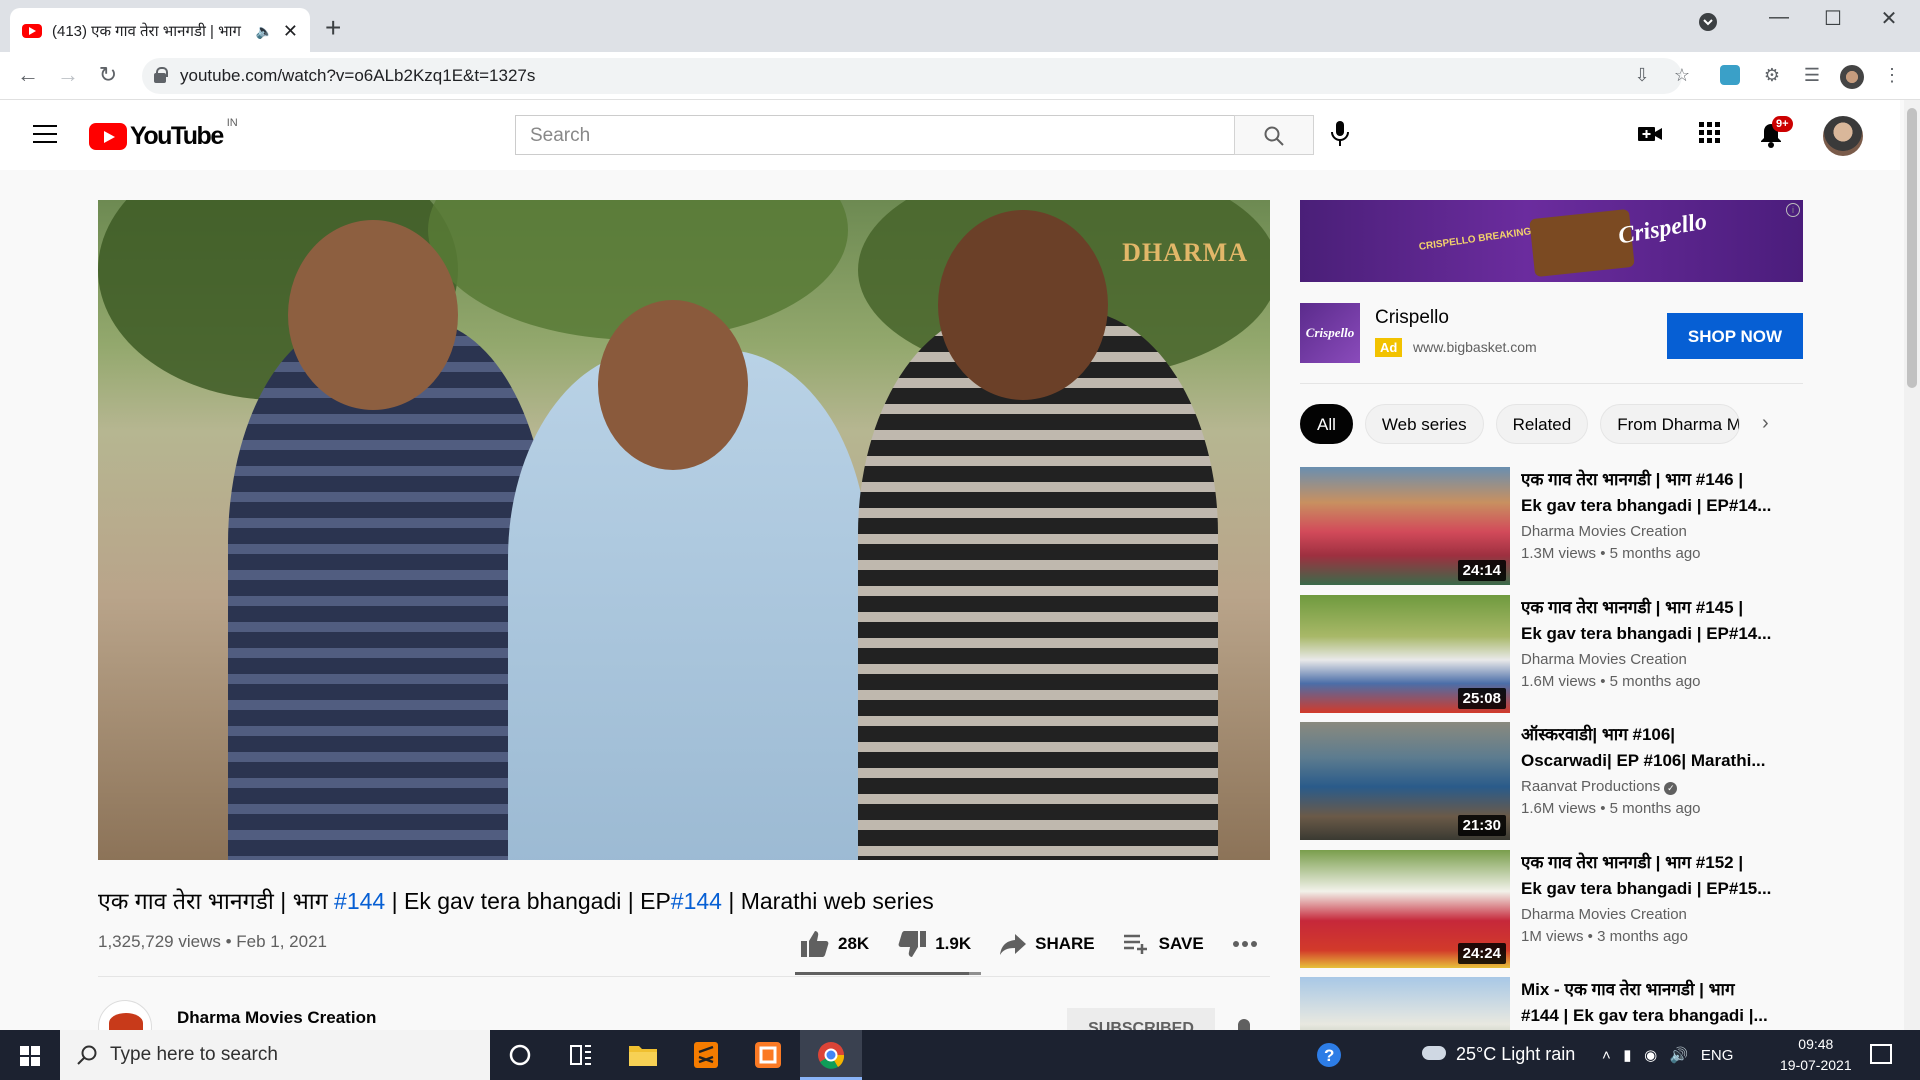 Image resolution: width=1920 pixels, height=1080 pixels. I want to click on xampp-icon, so click(768, 1055).